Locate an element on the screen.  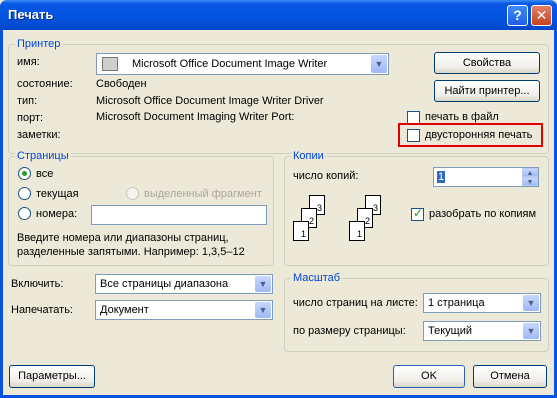
print-what-select: Документ ▼ is located at coordinates (184, 310).